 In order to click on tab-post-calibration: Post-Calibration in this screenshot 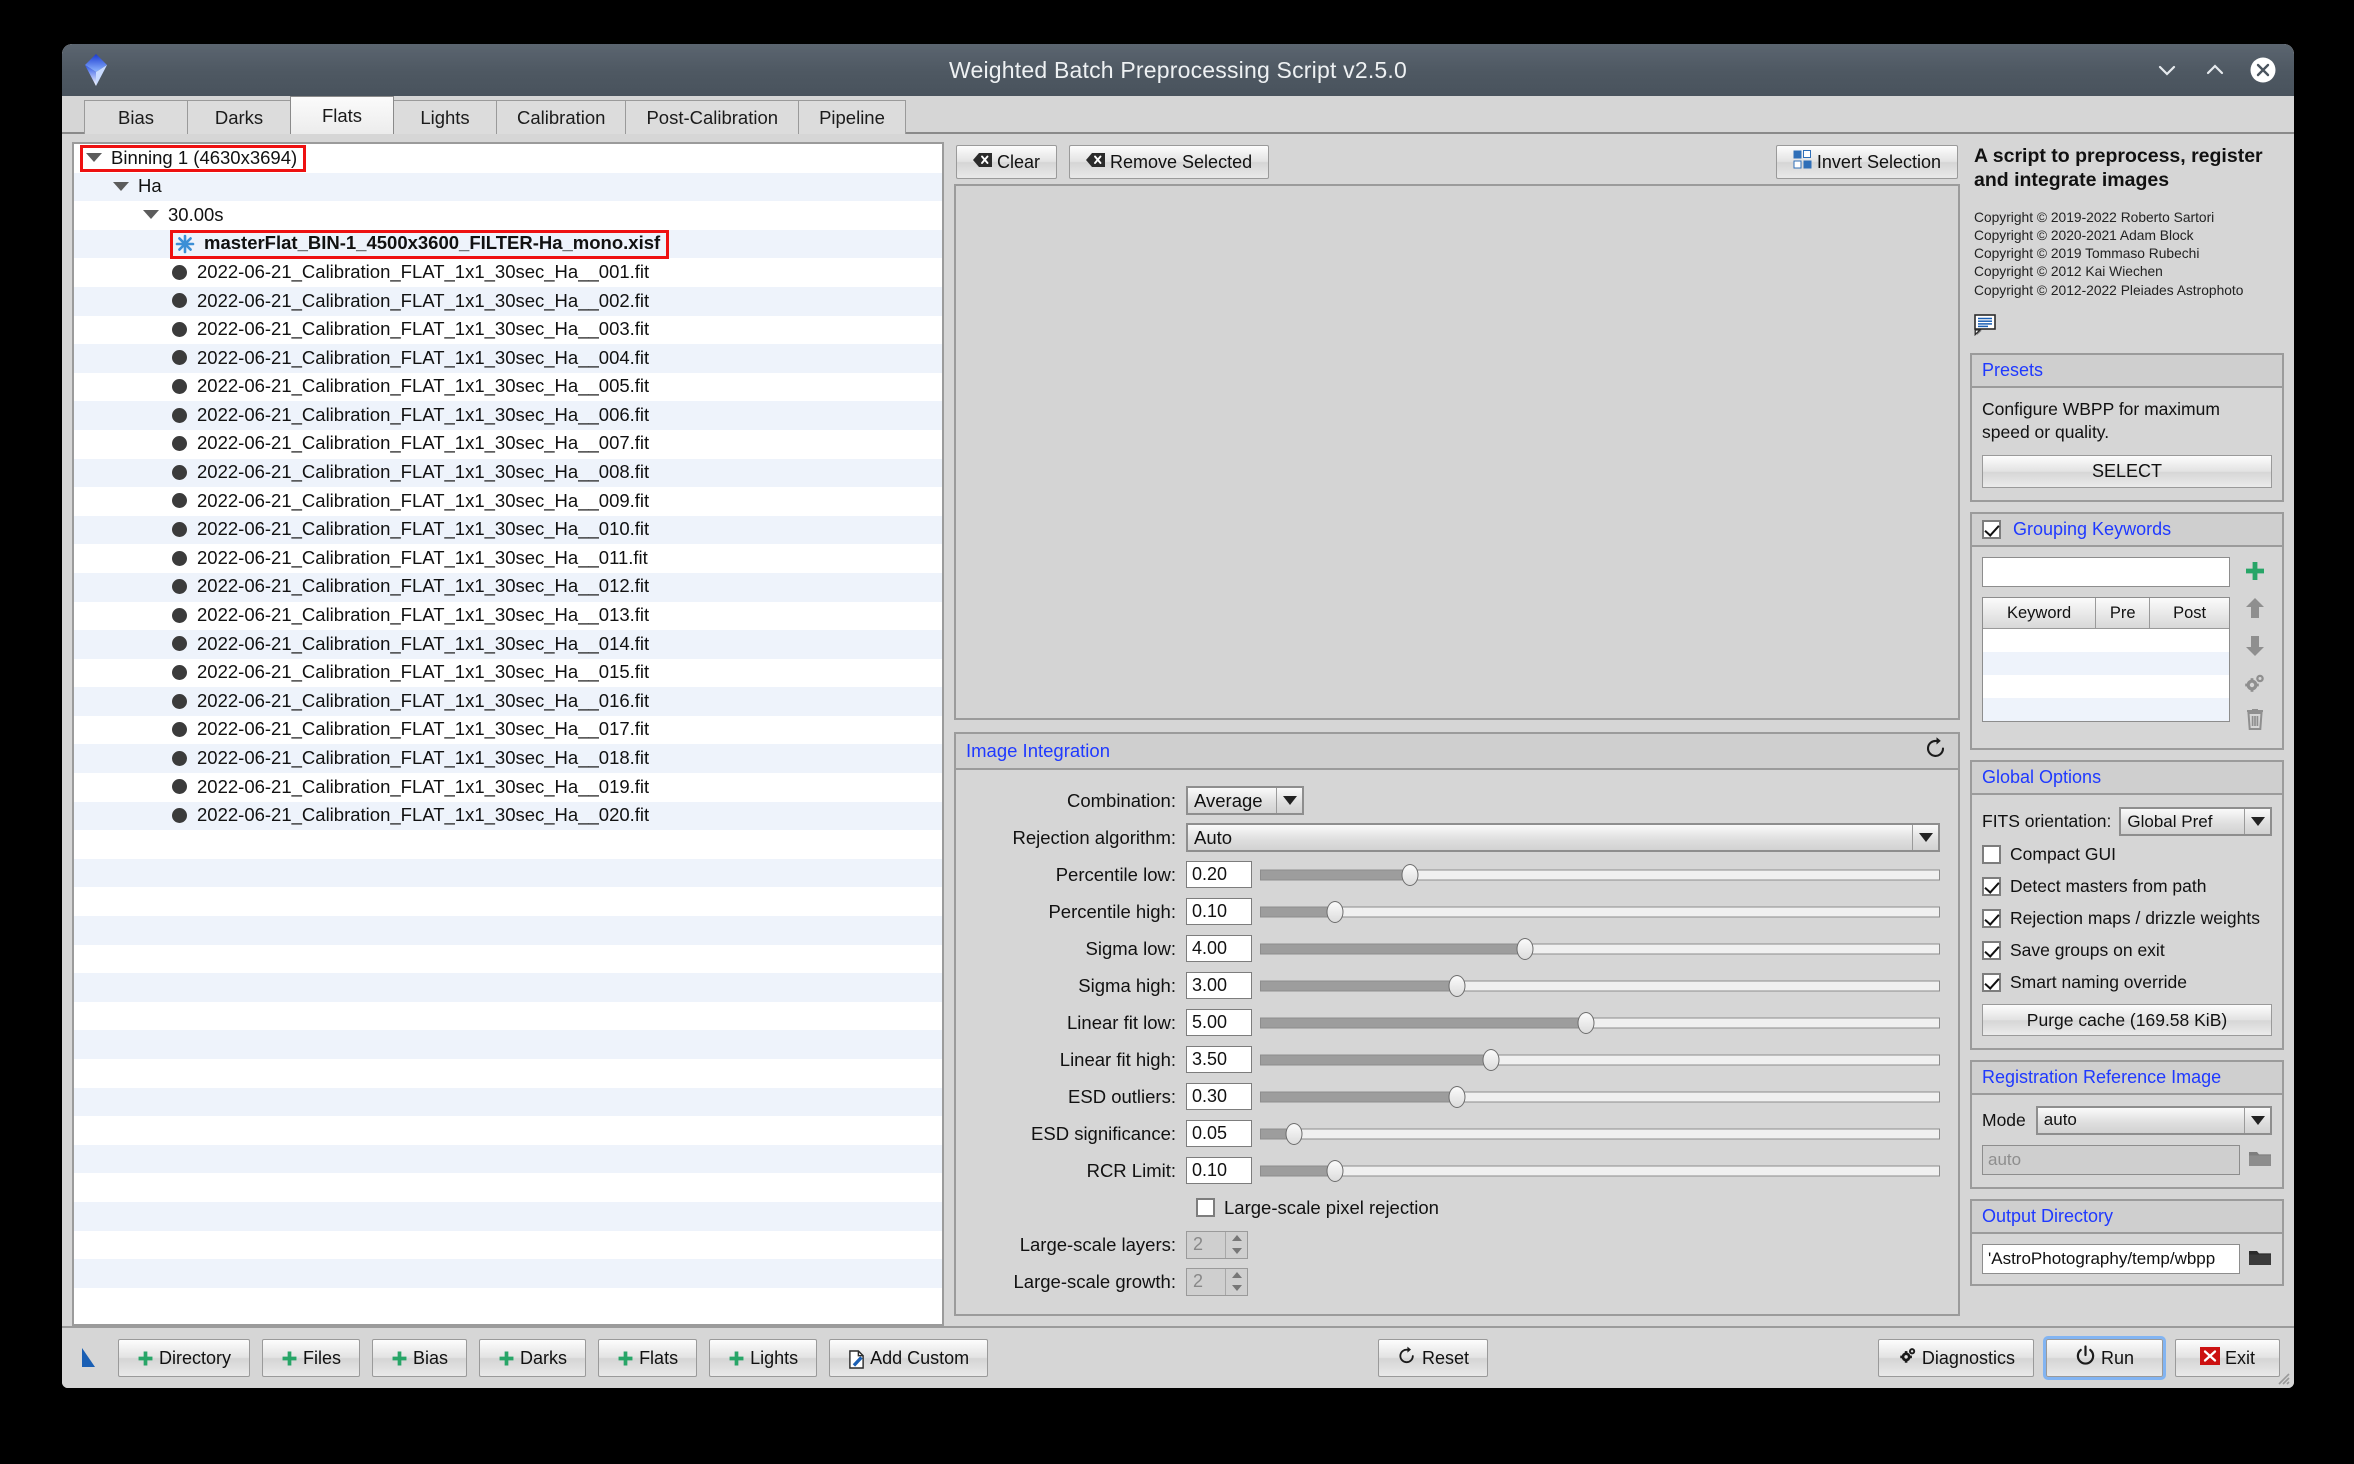, I will do `click(712, 117)`.